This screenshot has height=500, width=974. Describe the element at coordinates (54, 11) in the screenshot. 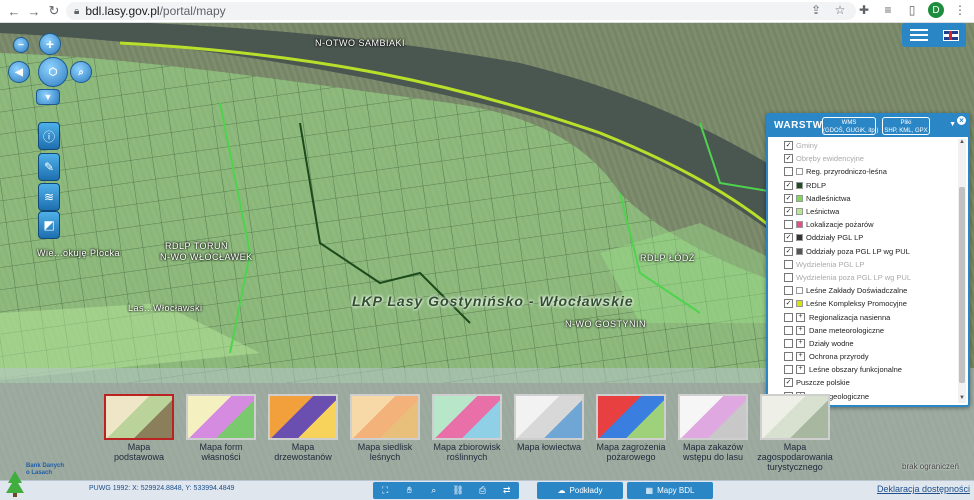

I see `reload-icon: ↻` at that location.